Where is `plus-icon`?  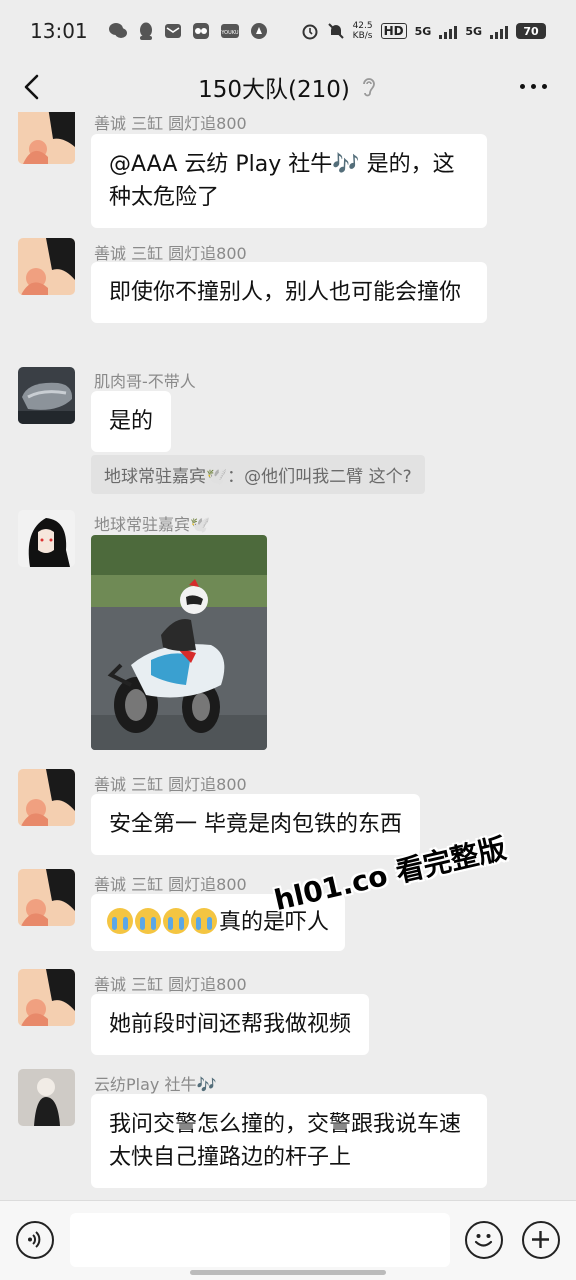
plus-icon is located at coordinates (541, 1240).